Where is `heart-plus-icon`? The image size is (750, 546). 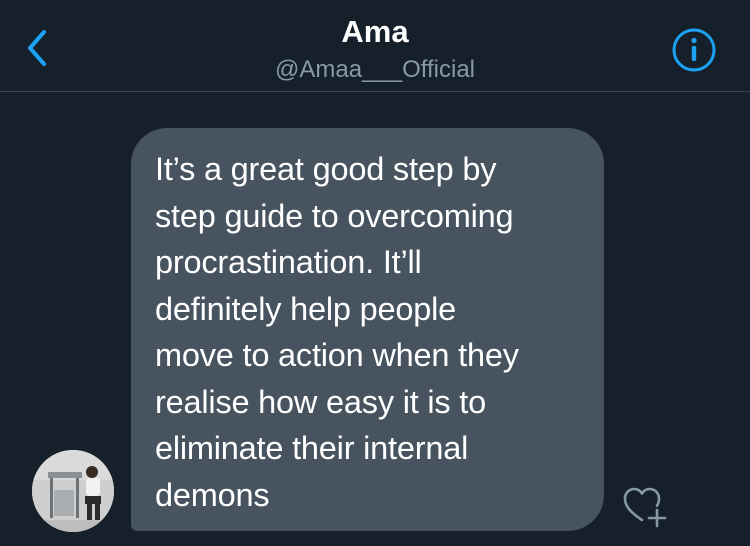 heart-plus-icon is located at coordinates (645, 507).